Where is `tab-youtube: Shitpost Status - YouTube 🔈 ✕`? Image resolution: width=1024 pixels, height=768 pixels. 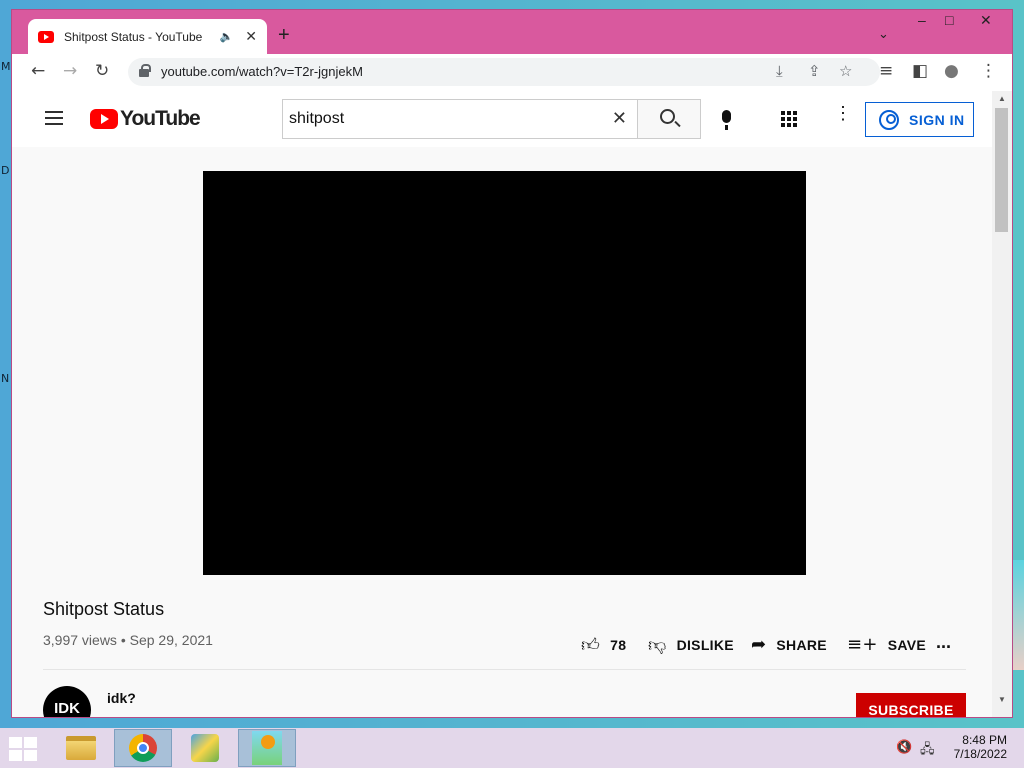 tab-youtube: Shitpost Status - YouTube 🔈 ✕ is located at coordinates (147, 36).